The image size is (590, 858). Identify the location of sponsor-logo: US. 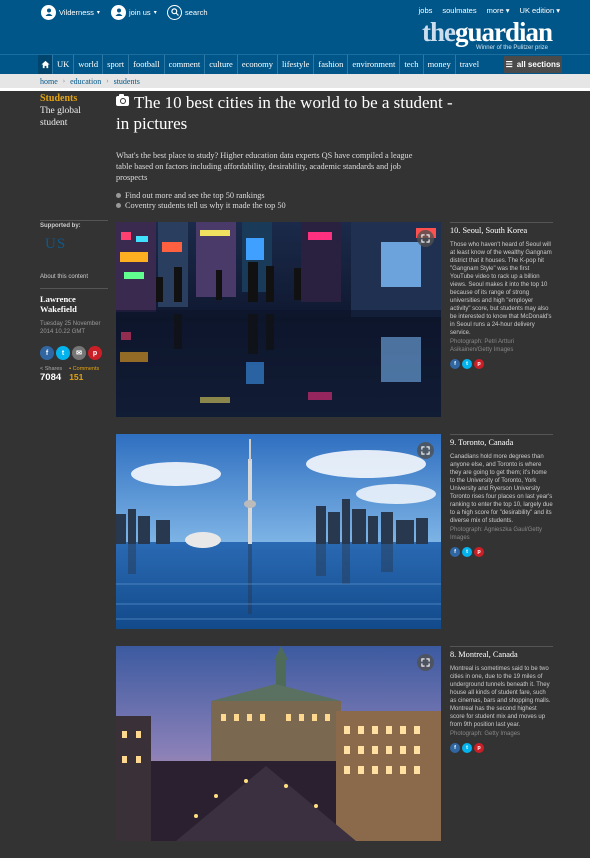
(71, 249).